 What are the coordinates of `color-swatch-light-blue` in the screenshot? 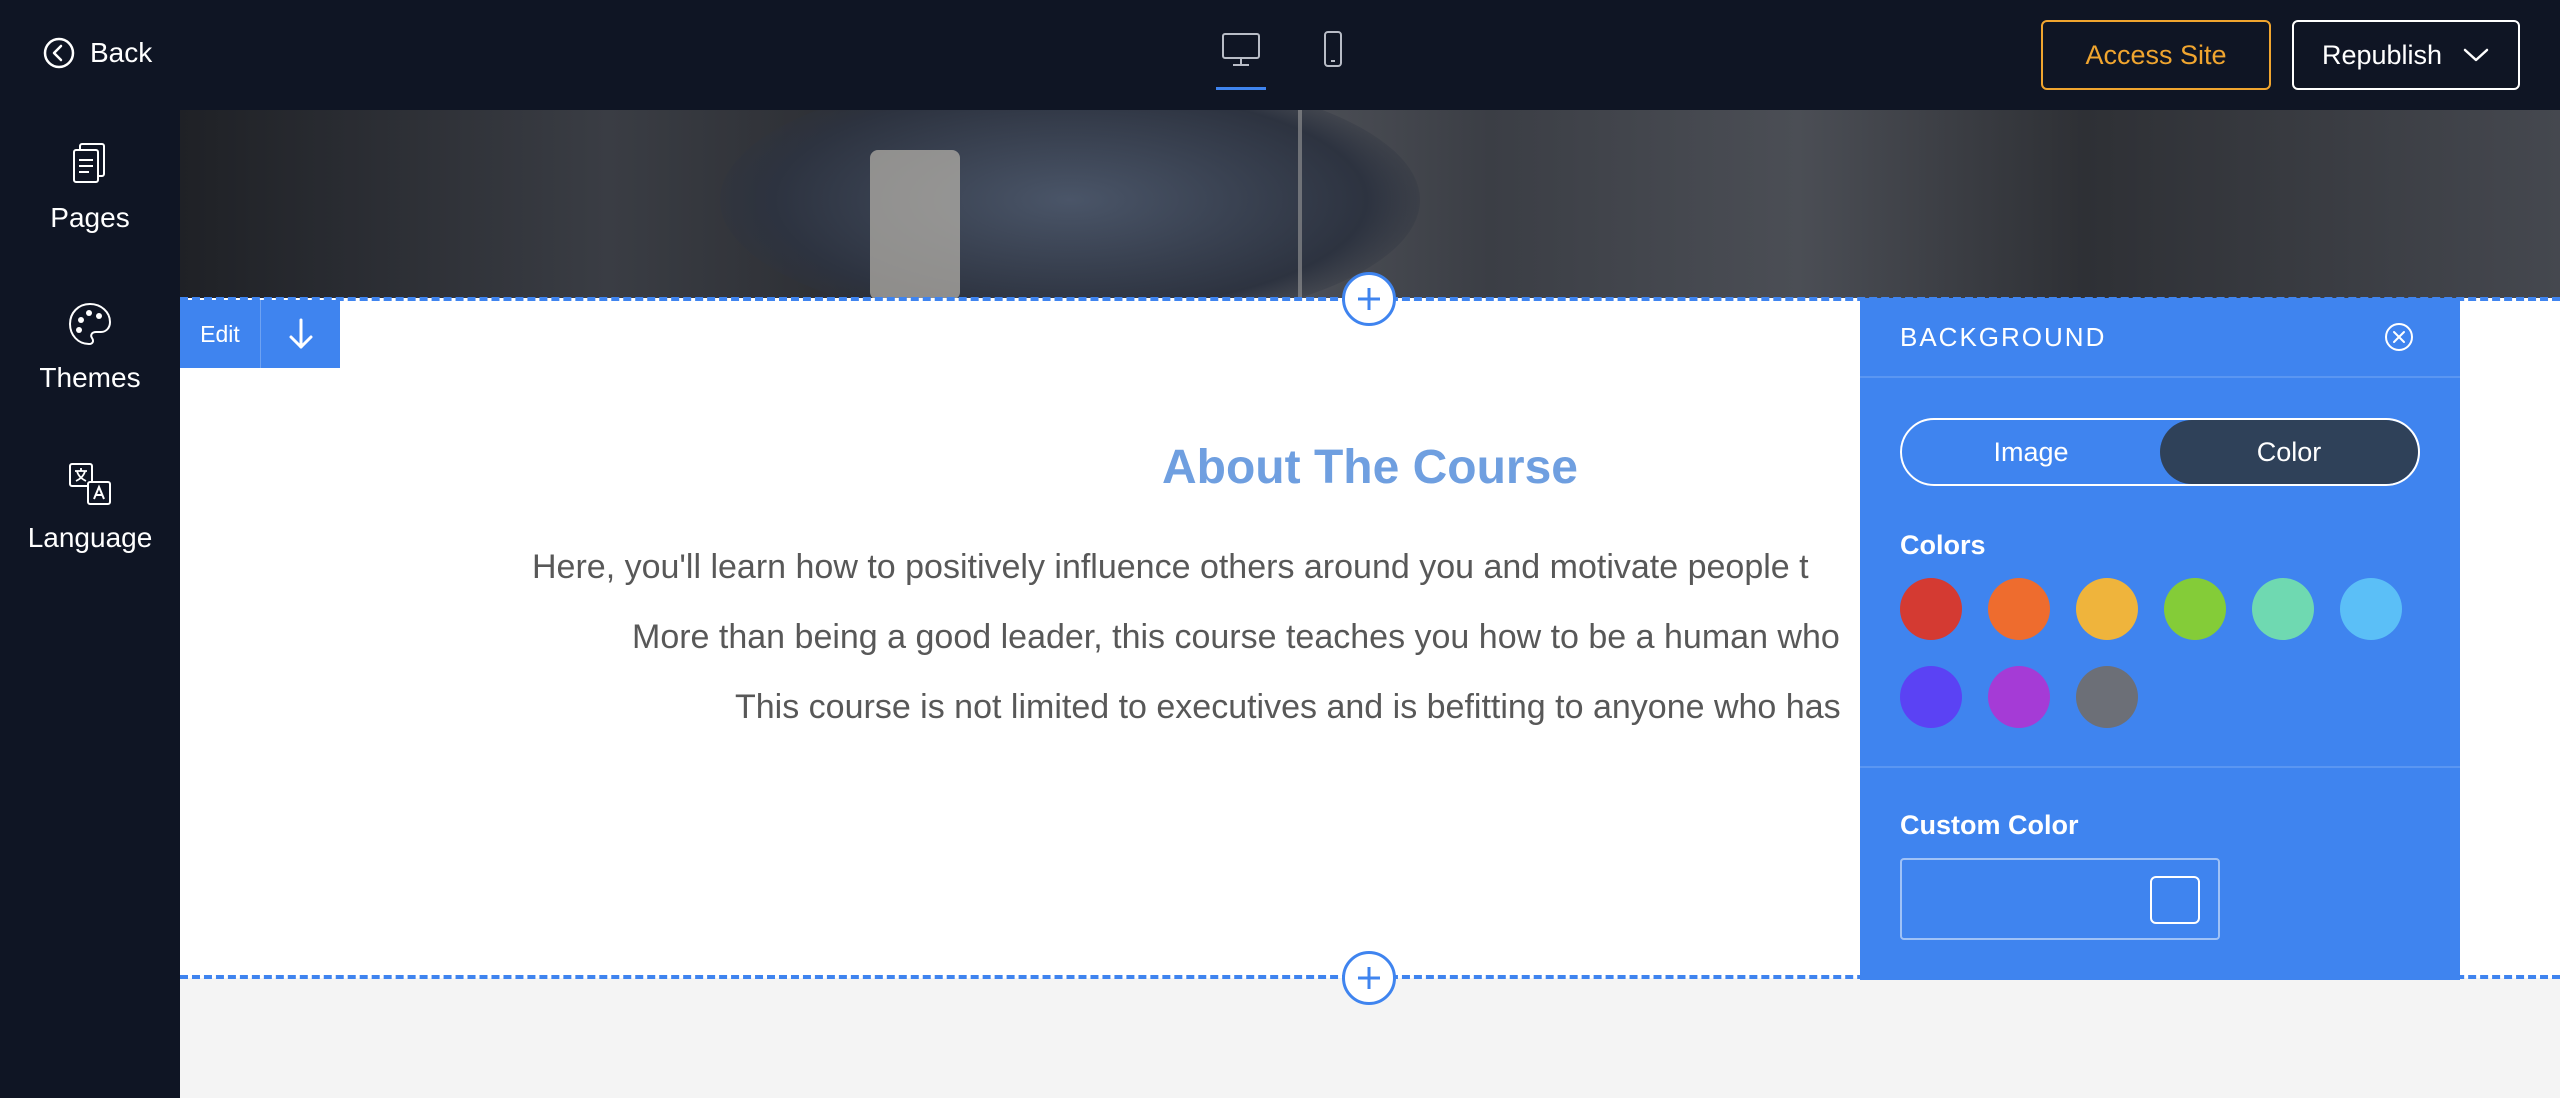 It's located at (2371, 609).